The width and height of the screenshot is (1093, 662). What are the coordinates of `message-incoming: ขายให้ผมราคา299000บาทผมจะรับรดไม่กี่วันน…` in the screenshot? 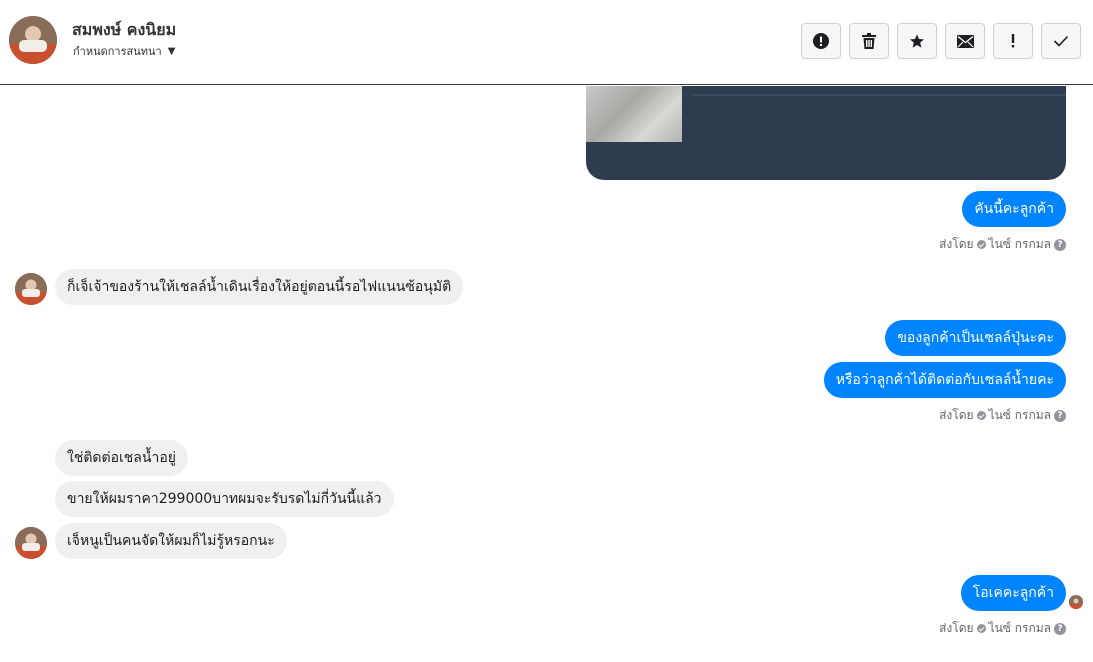 It's located at (224, 499).